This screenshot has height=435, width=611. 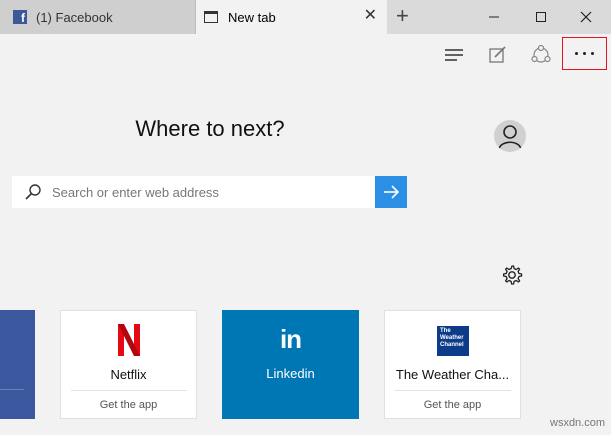 I want to click on tile-linkedin-name: Linkedin, so click(x=290, y=373).